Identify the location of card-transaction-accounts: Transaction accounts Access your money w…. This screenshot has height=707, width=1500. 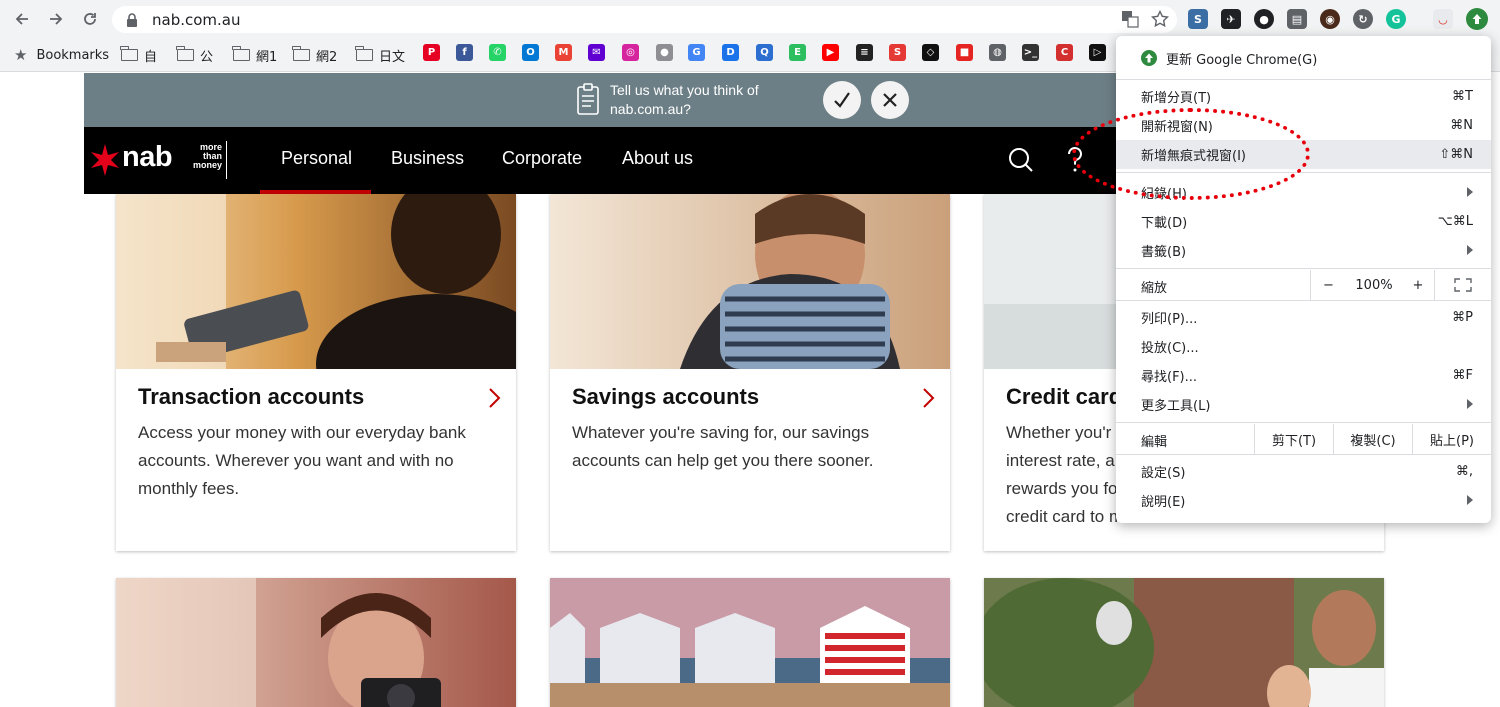
(316, 372).